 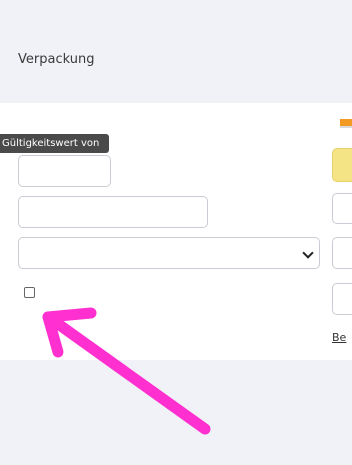 What do you see at coordinates (339, 337) in the screenshot?
I see `link: Be` at bounding box center [339, 337].